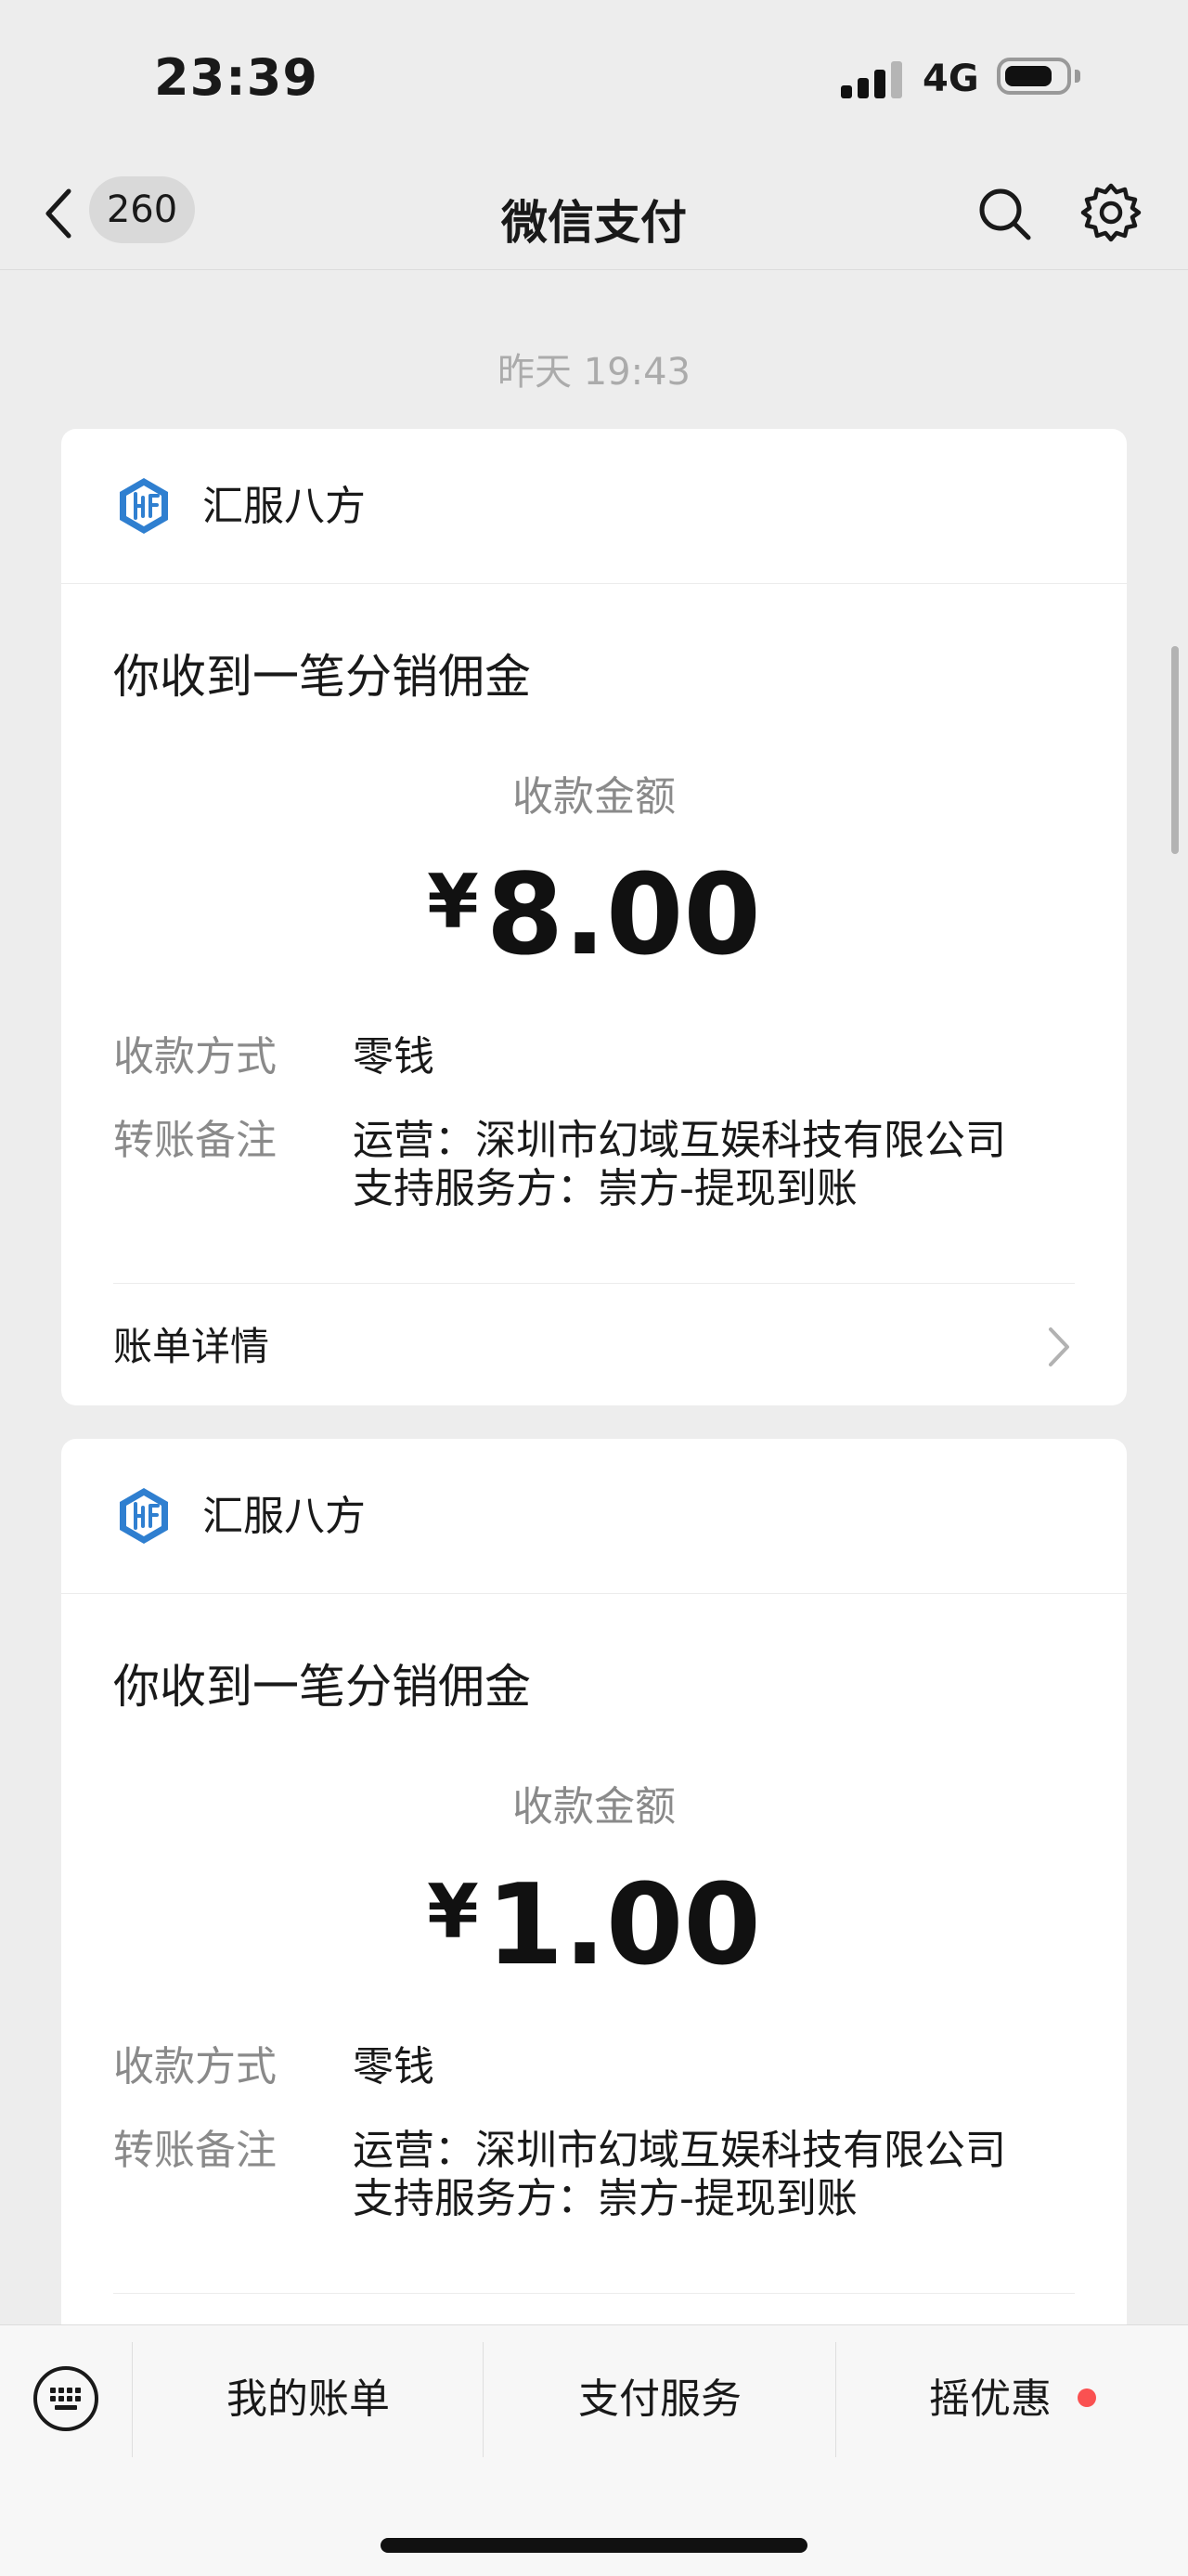  What do you see at coordinates (623, 1925) in the screenshot?
I see `amount-number: 1.00` at bounding box center [623, 1925].